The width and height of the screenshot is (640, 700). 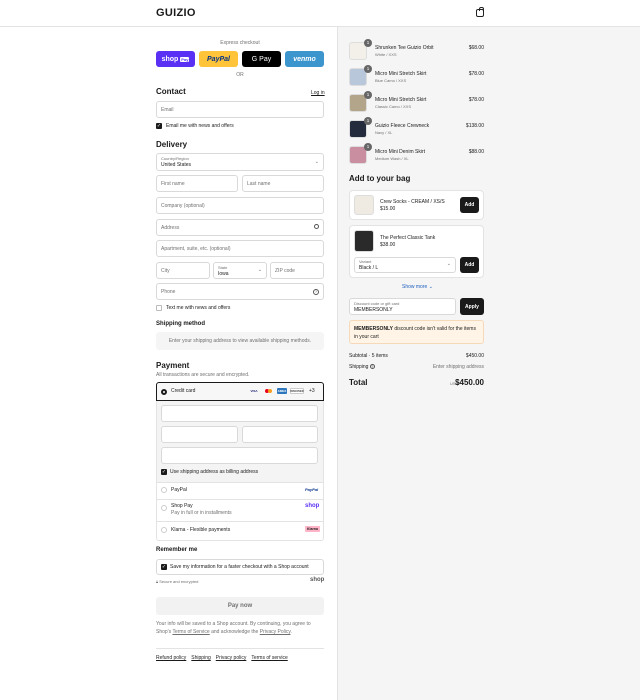 What do you see at coordinates (240, 291) in the screenshot?
I see `phone-field: Phone?` at bounding box center [240, 291].